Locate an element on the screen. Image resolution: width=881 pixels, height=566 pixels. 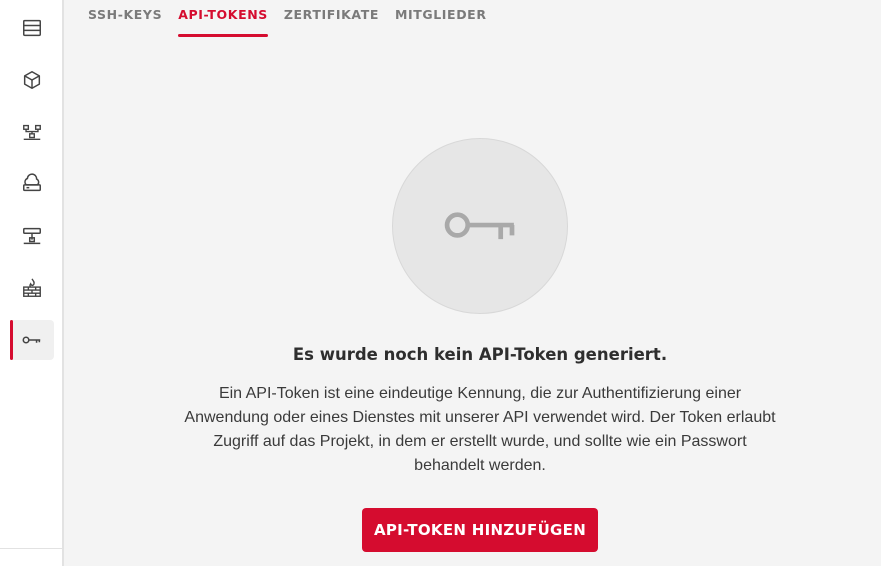
sidebar is located at coordinates (32, 283).